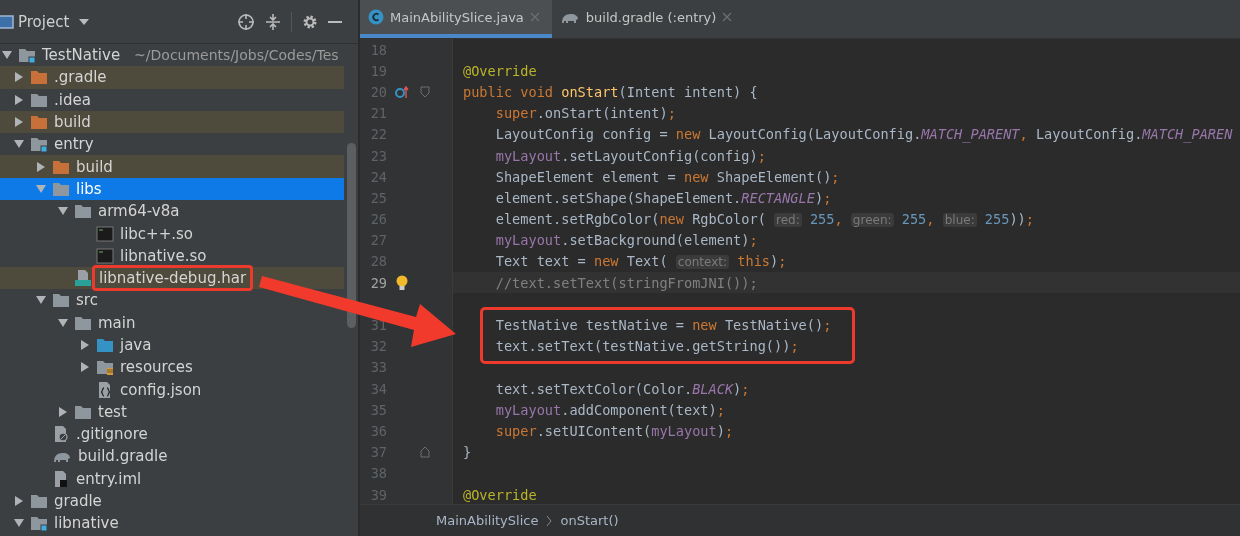  I want to click on tree-row: test, so click(64, 412).